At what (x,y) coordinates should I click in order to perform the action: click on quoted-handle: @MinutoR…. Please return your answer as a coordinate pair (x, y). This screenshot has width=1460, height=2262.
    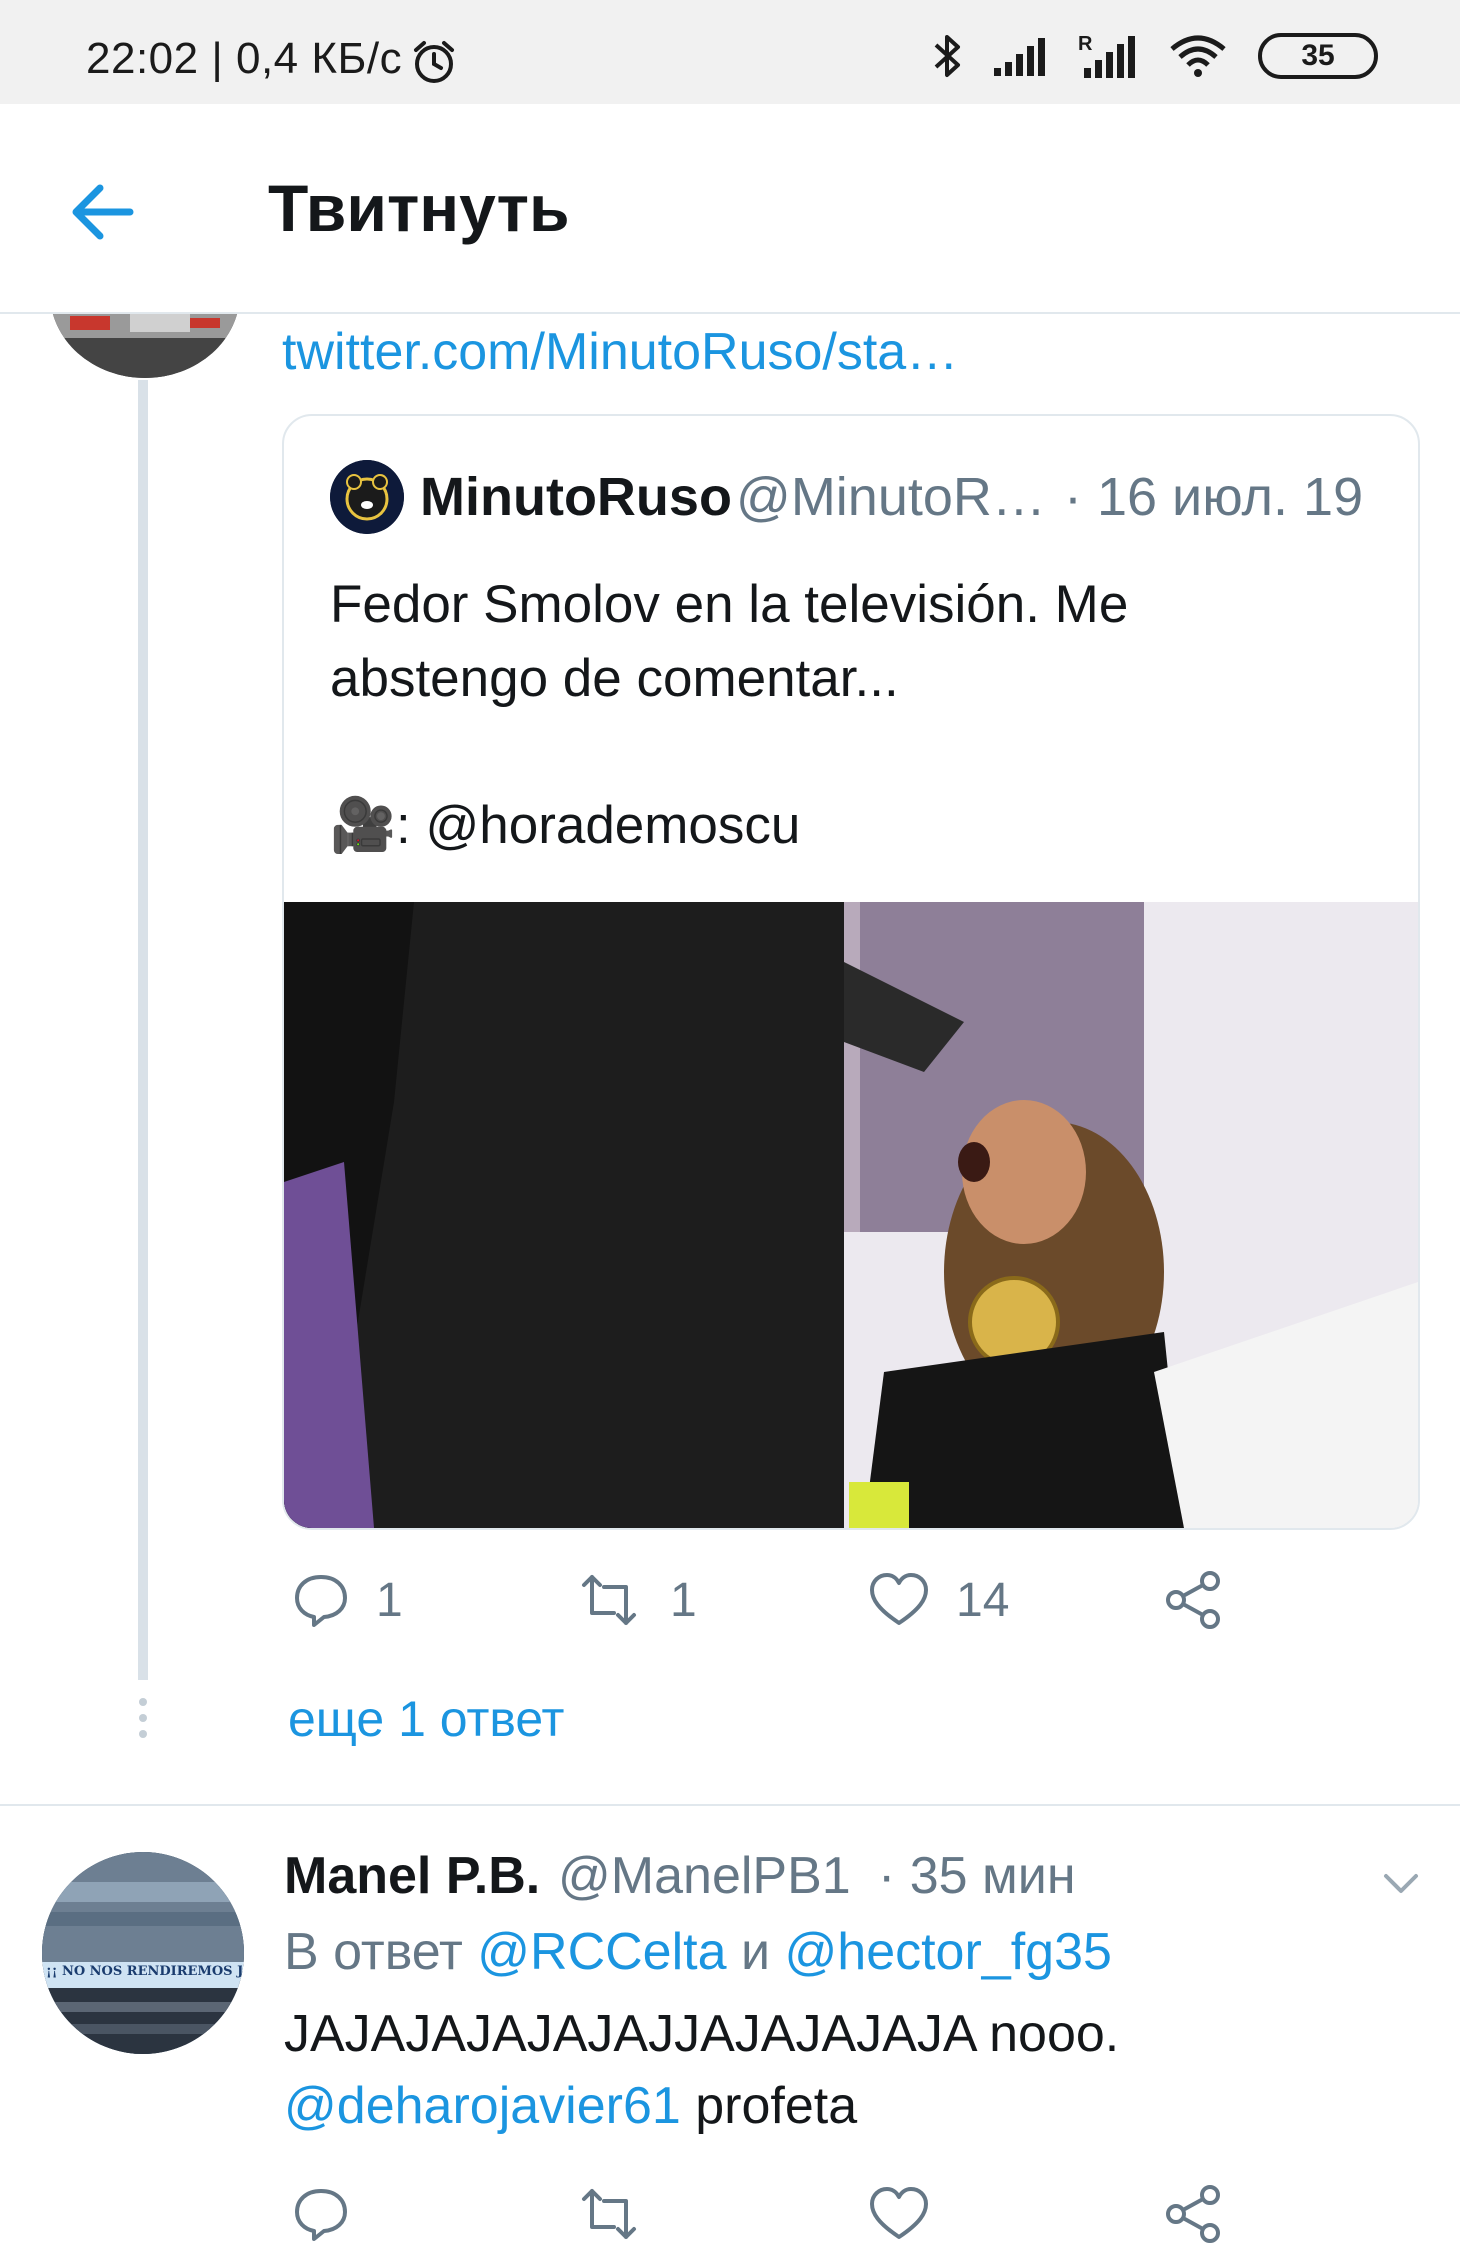
    Looking at the image, I should click on (891, 497).